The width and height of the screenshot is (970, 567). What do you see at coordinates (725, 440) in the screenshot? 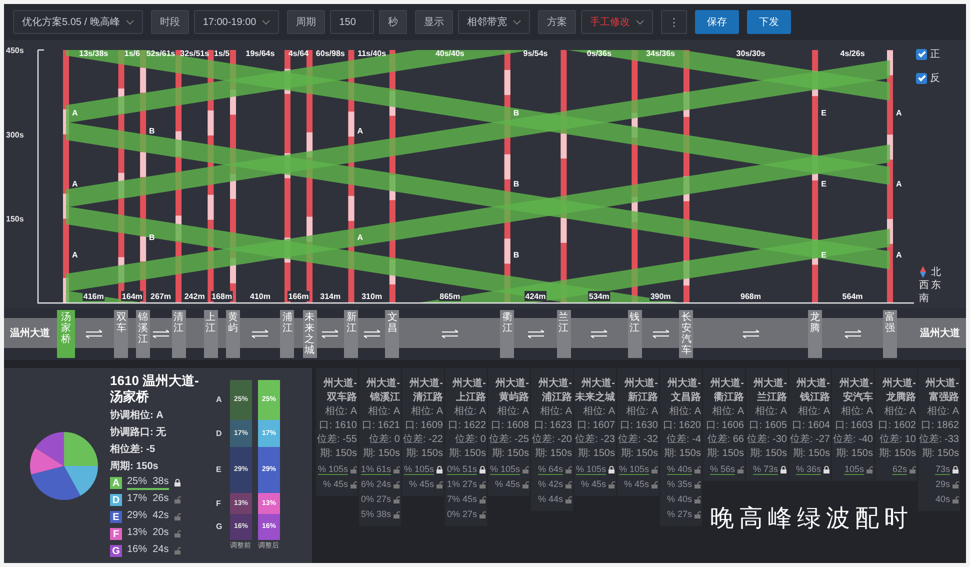
I see `card-text: 位差: 66` at bounding box center [725, 440].